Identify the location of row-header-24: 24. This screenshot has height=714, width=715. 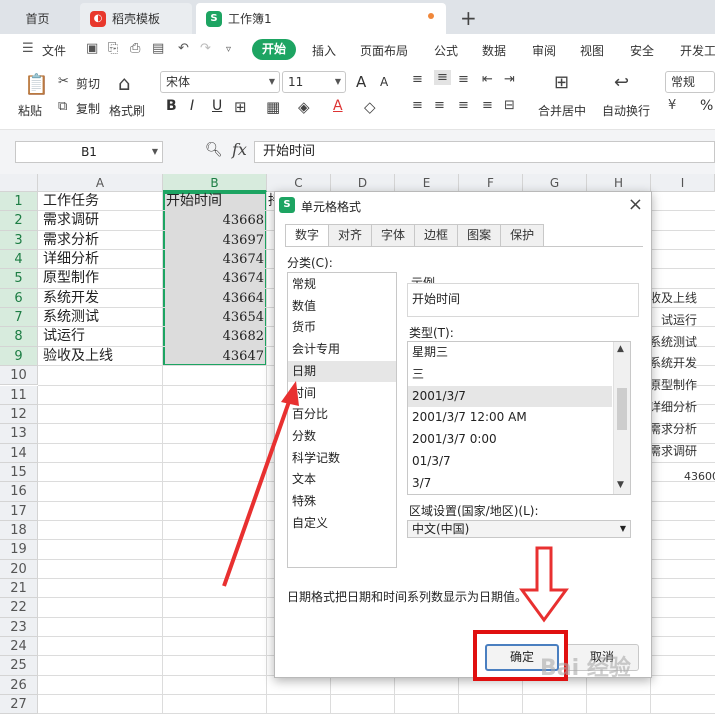
(19, 647).